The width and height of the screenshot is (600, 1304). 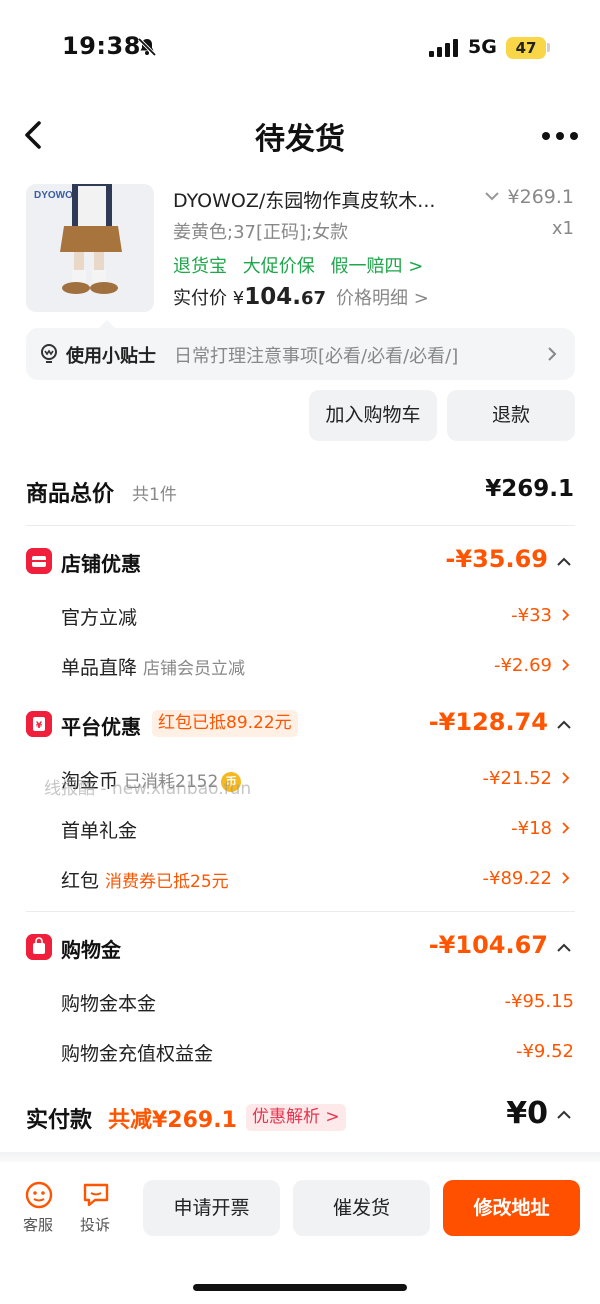 What do you see at coordinates (49, 353) in the screenshot?
I see `lightbulb-icon` at bounding box center [49, 353].